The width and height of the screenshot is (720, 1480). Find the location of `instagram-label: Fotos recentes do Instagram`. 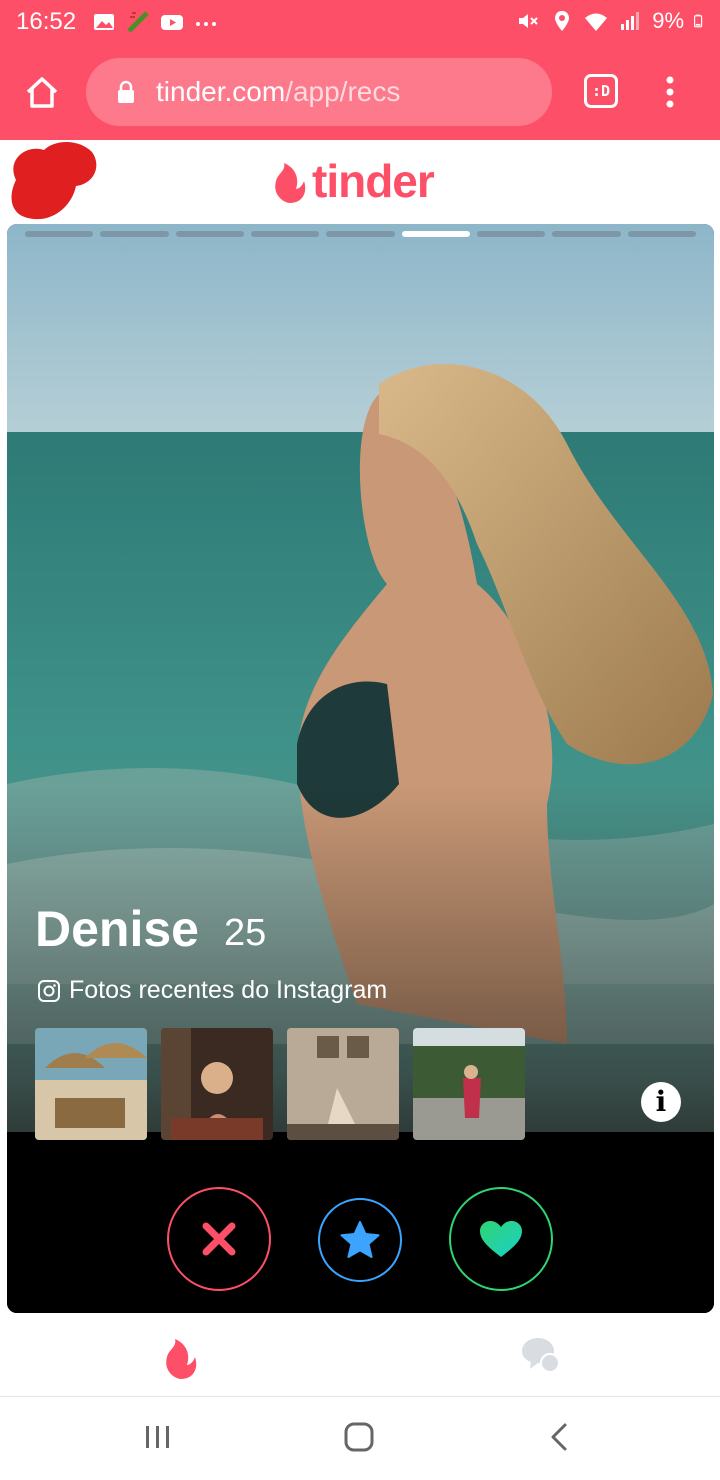

instagram-label: Fotos recentes do Instagram is located at coordinates (228, 990).